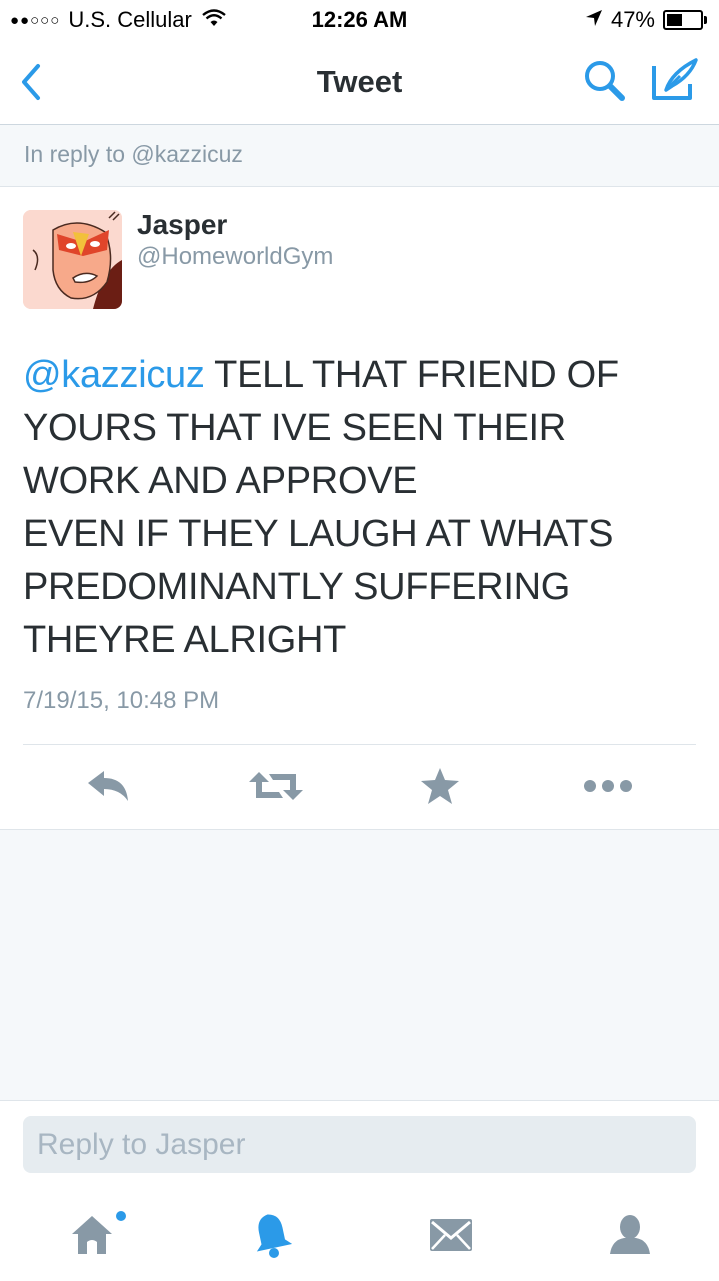 This screenshot has height=1281, width=719. Describe the element at coordinates (359, 1144) in the screenshot. I see `reply-input` at that location.